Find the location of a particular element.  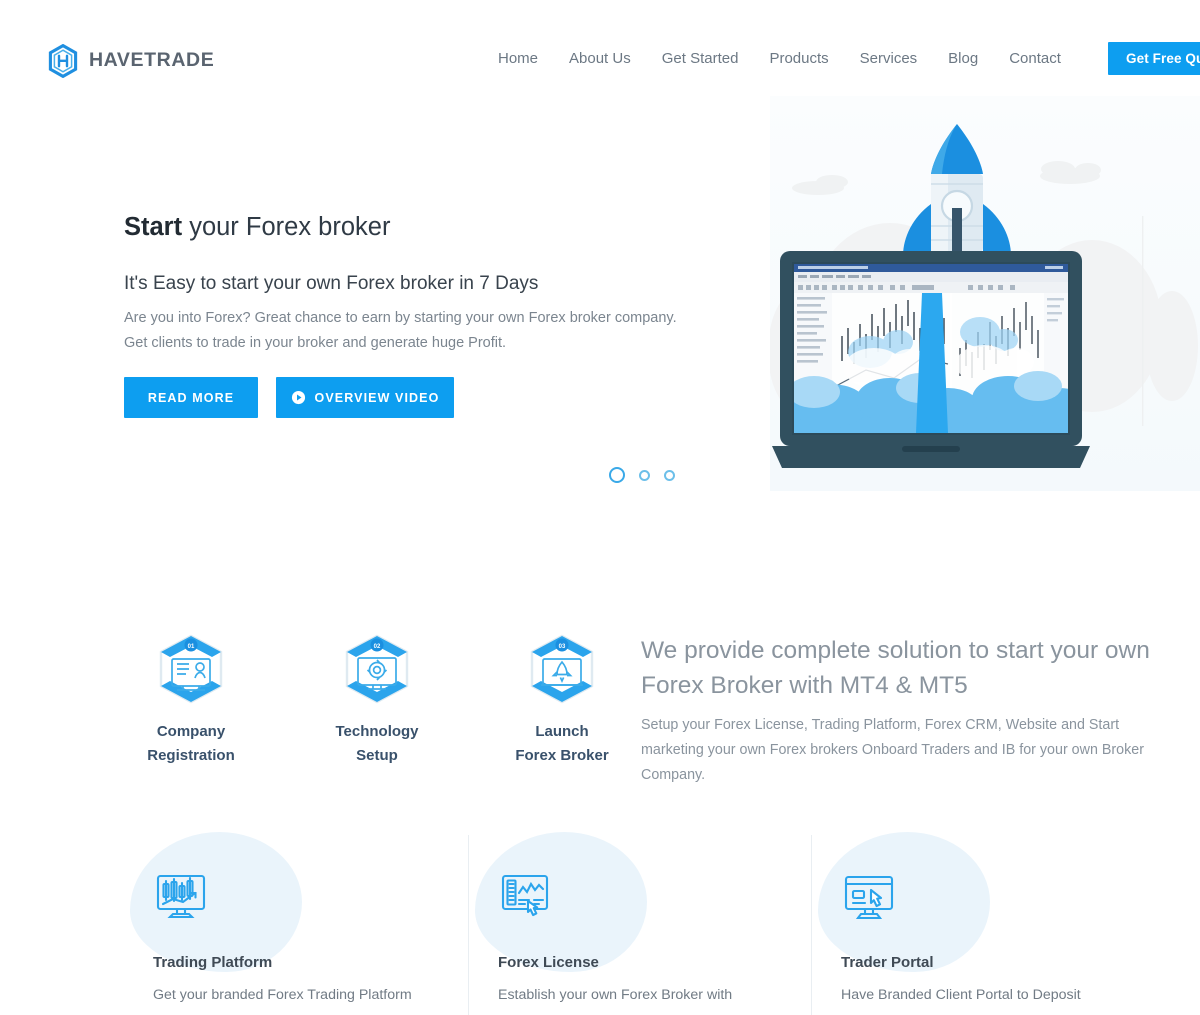

step-launch-forex-broker: 03 Launch Forex Broker is located at coordinates (562, 694).